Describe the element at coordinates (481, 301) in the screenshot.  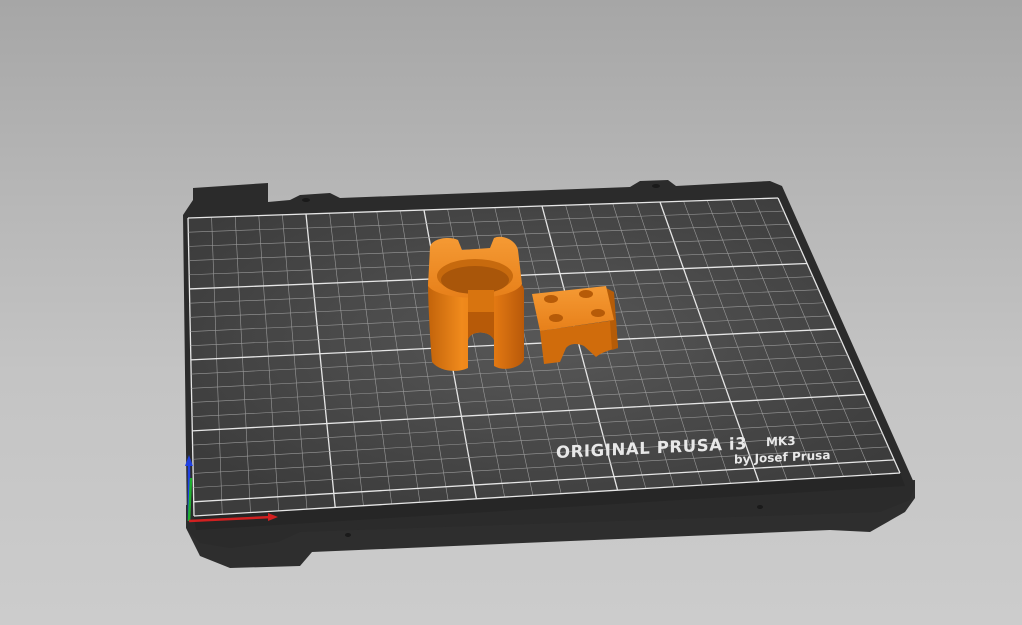
I see `clip-opening` at that location.